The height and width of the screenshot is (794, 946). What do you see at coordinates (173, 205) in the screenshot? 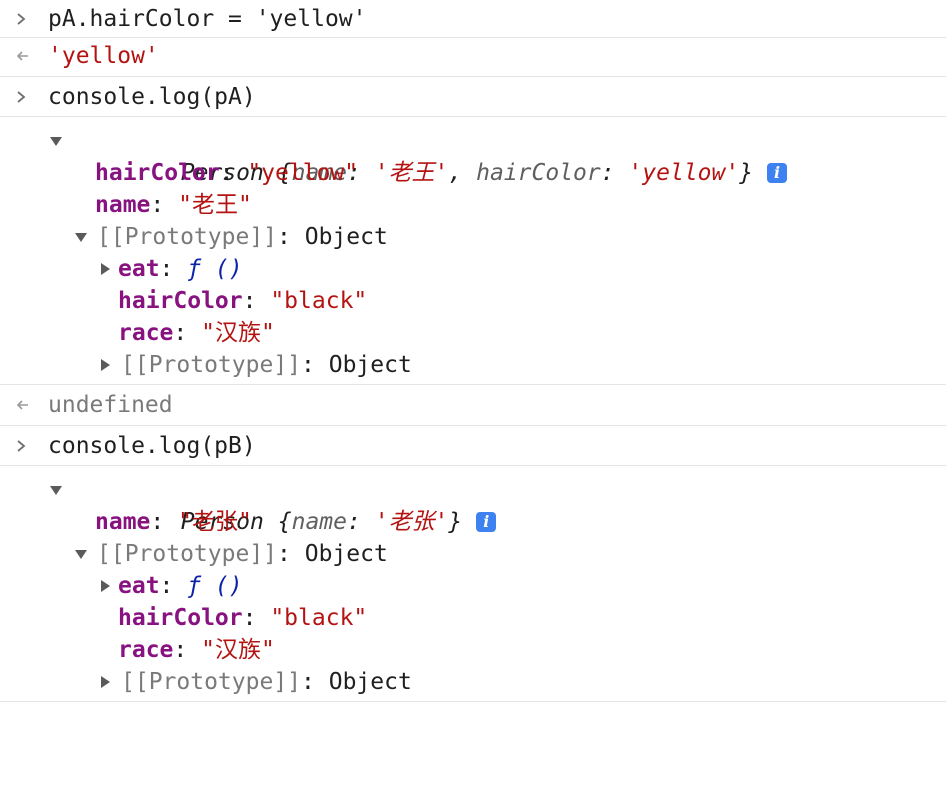
I see `property-row: name: "老王"` at bounding box center [173, 205].